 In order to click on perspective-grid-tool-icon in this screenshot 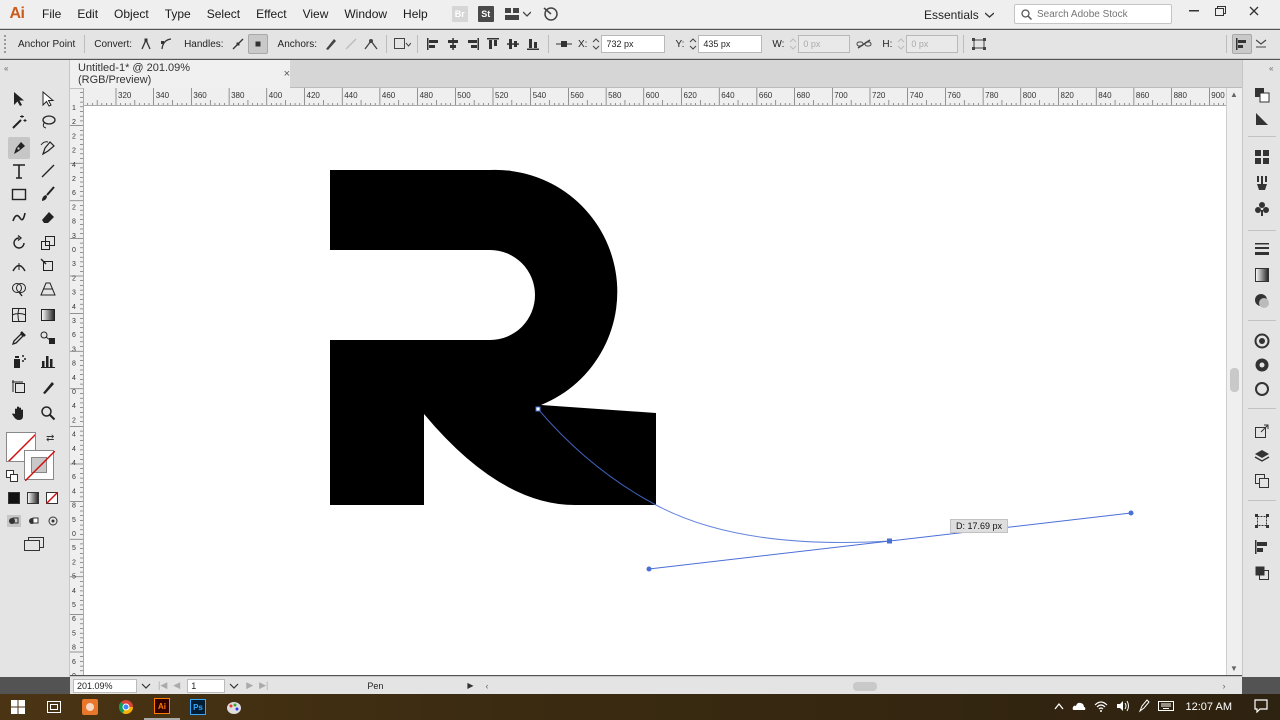, I will do `click(48, 289)`.